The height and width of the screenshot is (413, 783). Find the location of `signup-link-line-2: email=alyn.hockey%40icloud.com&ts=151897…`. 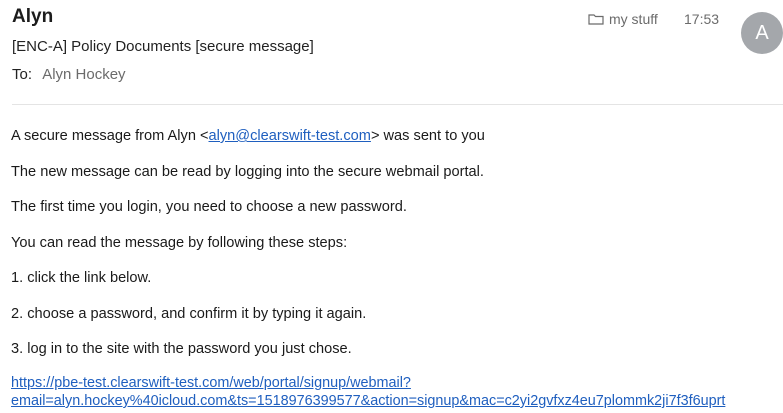

signup-link-line-2: email=alyn.hockey%40icloud.com&ts=151897… is located at coordinates (368, 401).